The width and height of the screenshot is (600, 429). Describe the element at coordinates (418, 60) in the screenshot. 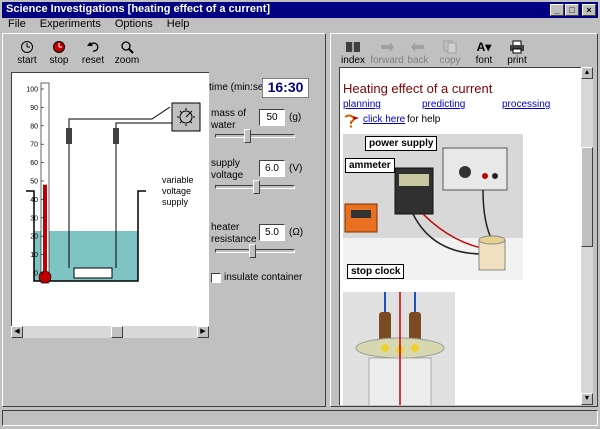

I see `back-label: back` at that location.